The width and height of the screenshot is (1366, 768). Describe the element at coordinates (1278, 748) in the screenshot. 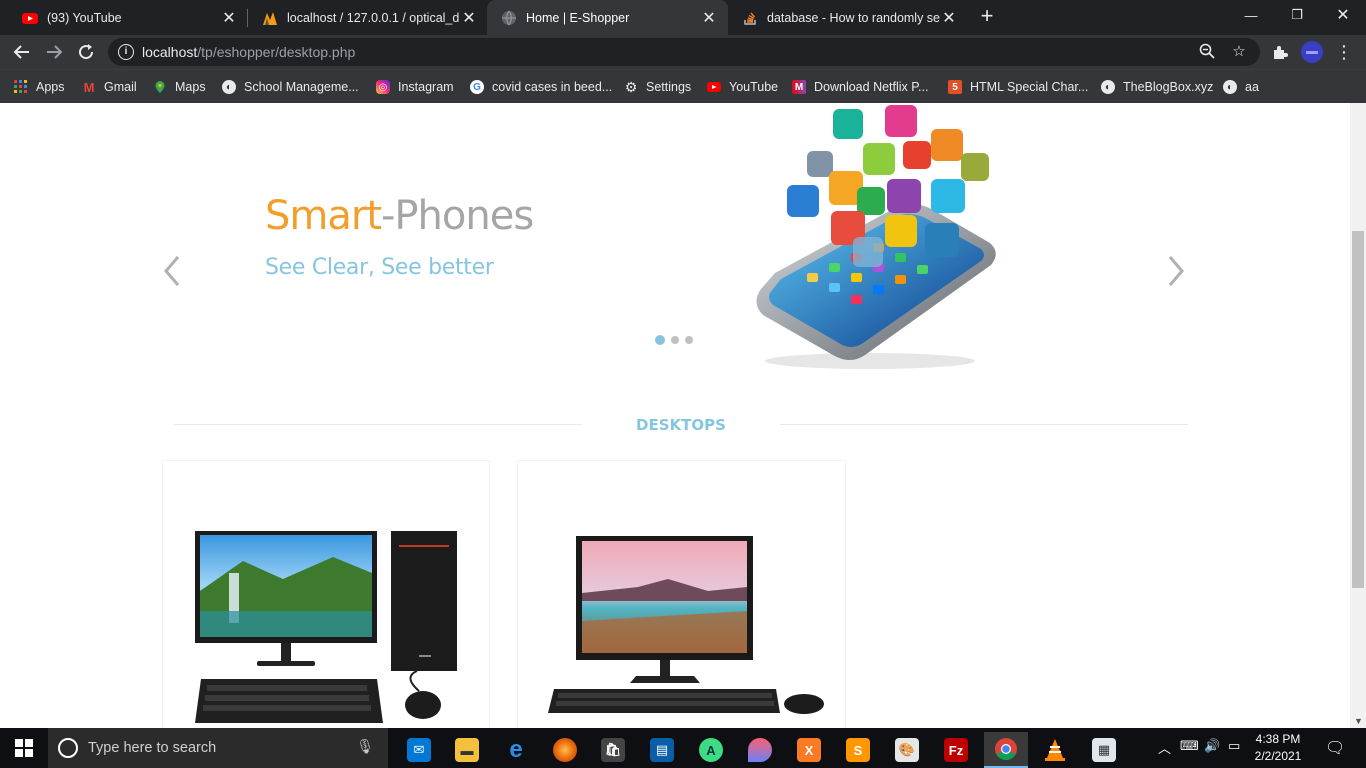

I see `system-clock: 4:38 PM 2/2/2021` at that location.